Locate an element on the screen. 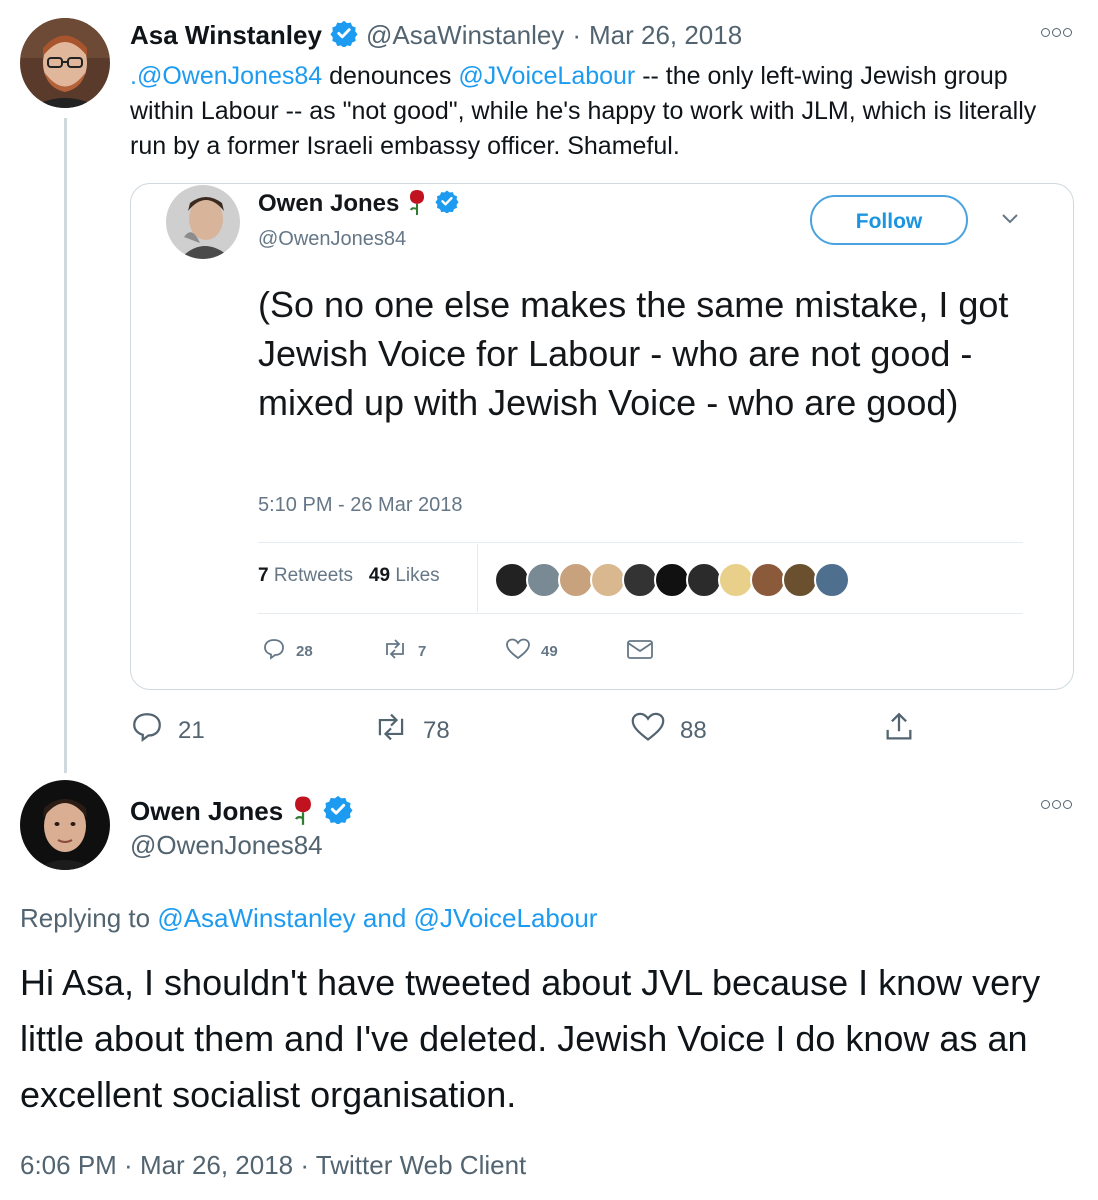 The width and height of the screenshot is (1098, 1200). embedded-author-name: Owen Jones is located at coordinates (328, 204).